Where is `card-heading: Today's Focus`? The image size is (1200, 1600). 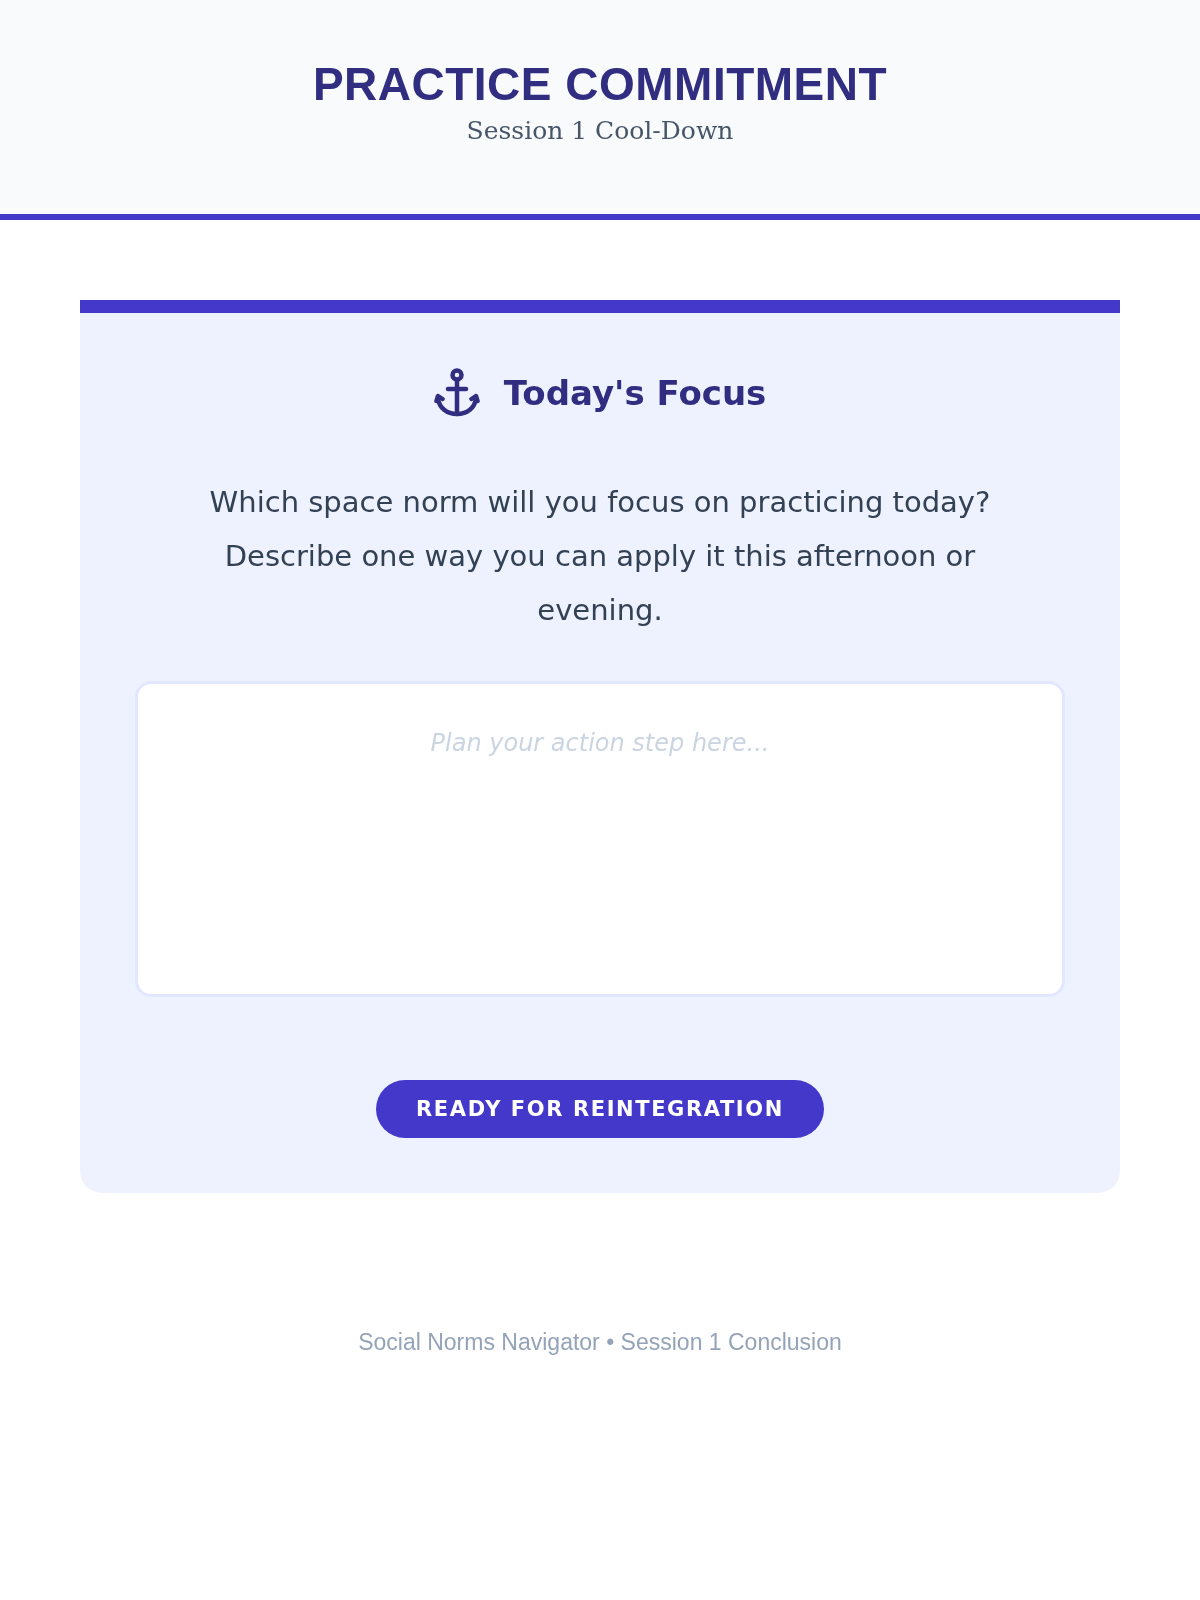
card-heading: Today's Focus is located at coordinates (635, 393).